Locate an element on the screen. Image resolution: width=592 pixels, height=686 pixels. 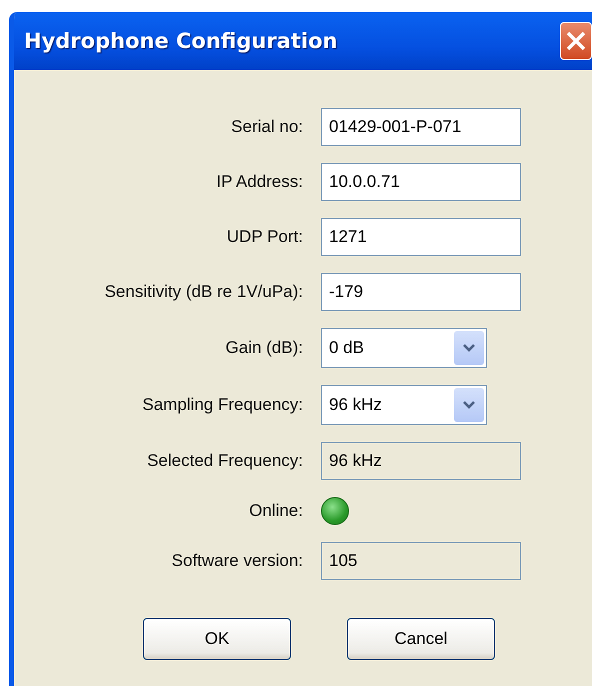
dropdown: 0 dB is located at coordinates (404, 348).